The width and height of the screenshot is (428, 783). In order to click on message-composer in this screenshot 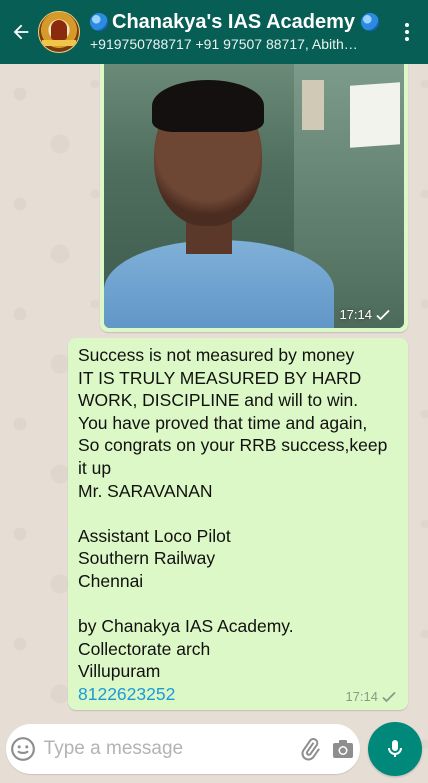, I will do `click(183, 749)`.